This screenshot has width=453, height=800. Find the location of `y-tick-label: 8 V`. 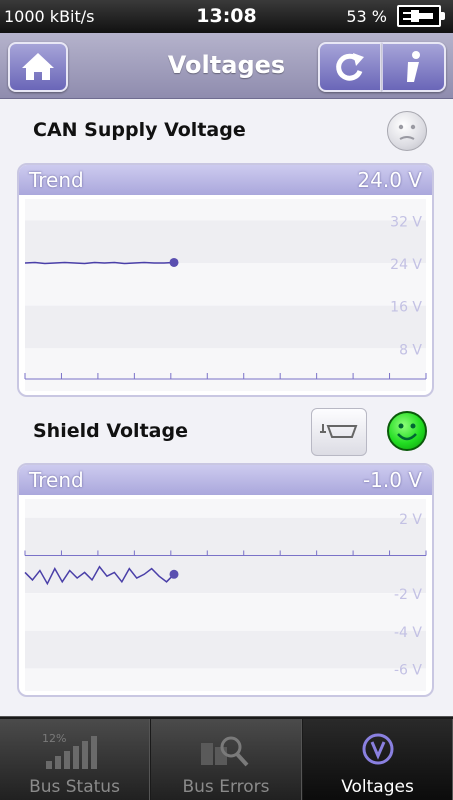

y-tick-label: 8 V is located at coordinates (410, 350).